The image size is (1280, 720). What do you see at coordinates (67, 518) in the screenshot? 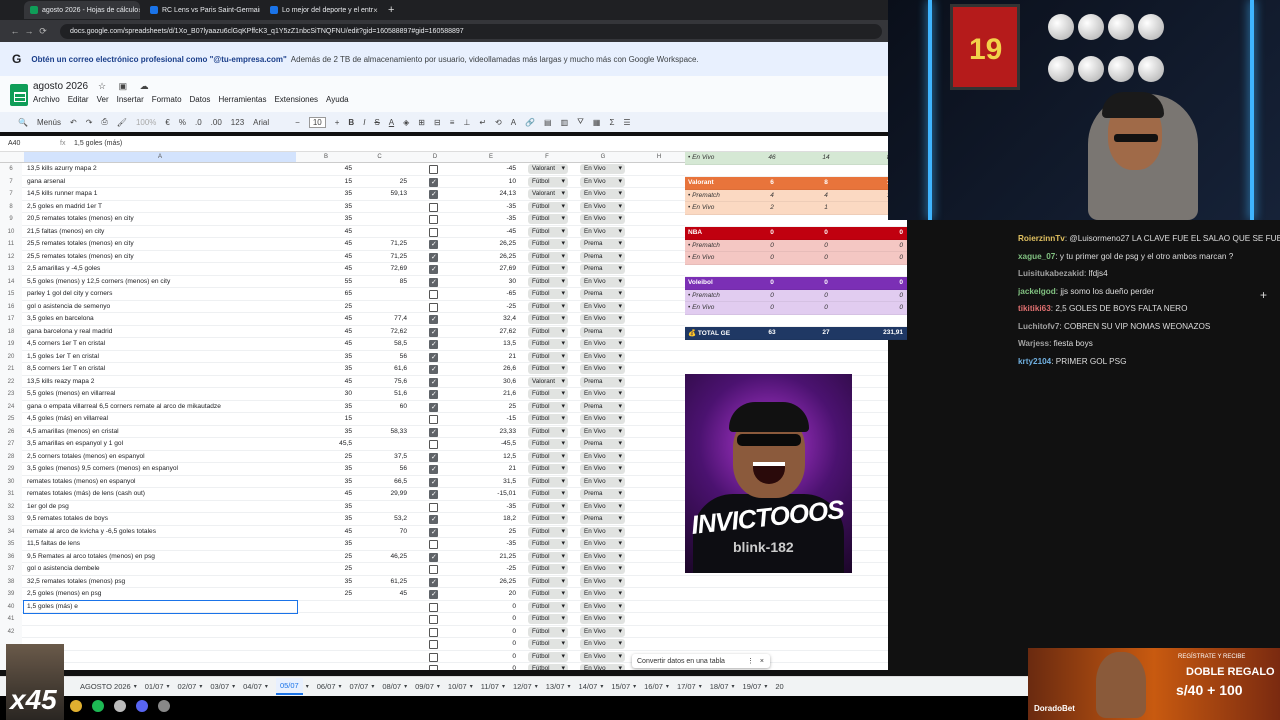
I see `cell-bet-description: 9,5 remates totales de boys` at bounding box center [67, 518].